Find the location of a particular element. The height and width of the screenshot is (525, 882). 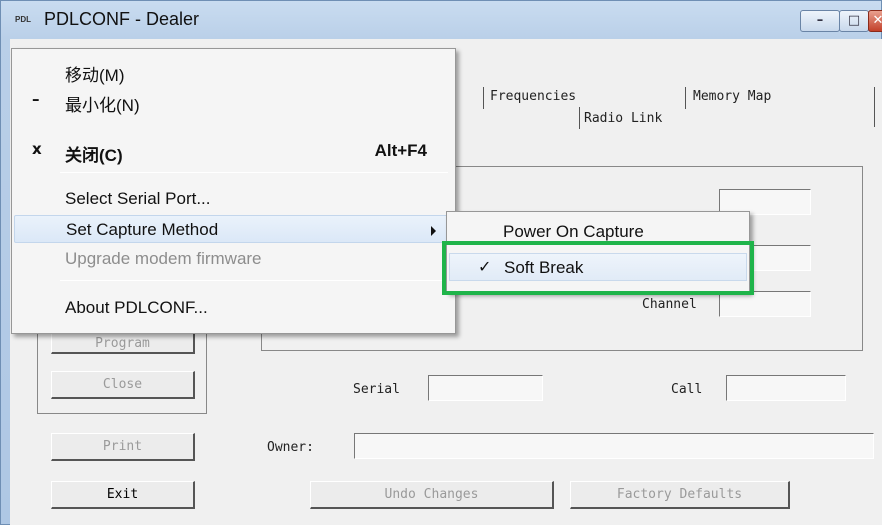

menu-item-label: Set Capture Method is located at coordinates (142, 229).